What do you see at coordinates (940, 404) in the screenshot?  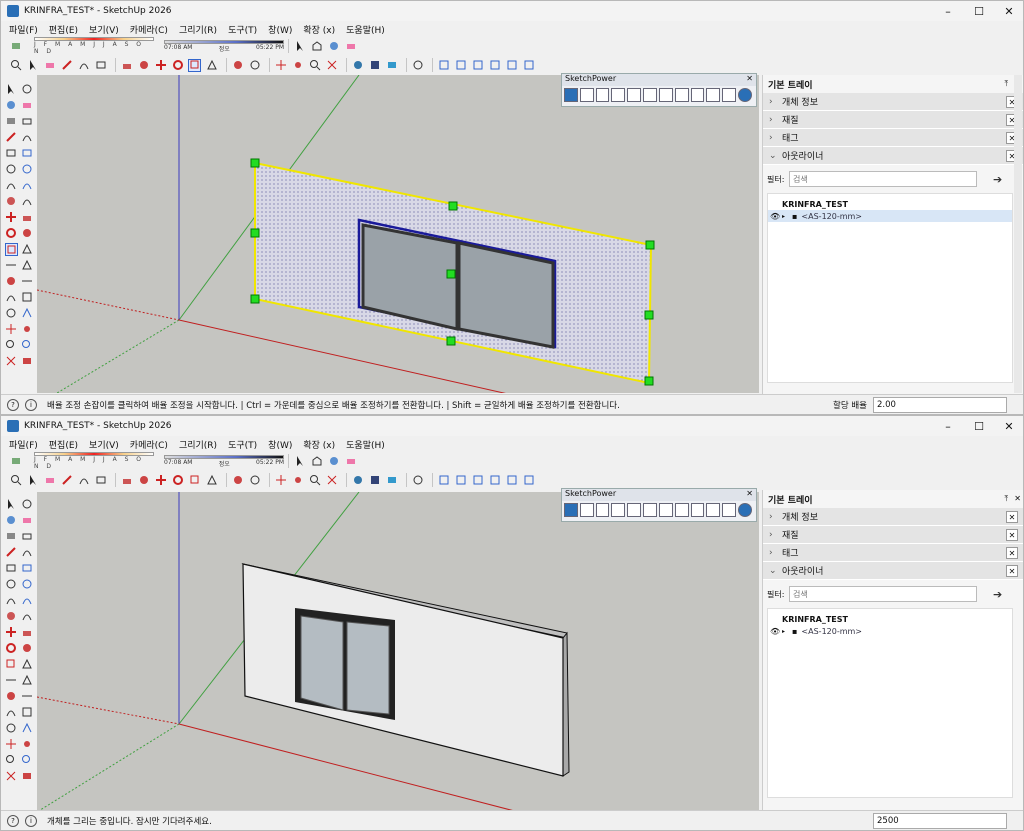 I see `measurement-box: 2.00` at bounding box center [940, 404].